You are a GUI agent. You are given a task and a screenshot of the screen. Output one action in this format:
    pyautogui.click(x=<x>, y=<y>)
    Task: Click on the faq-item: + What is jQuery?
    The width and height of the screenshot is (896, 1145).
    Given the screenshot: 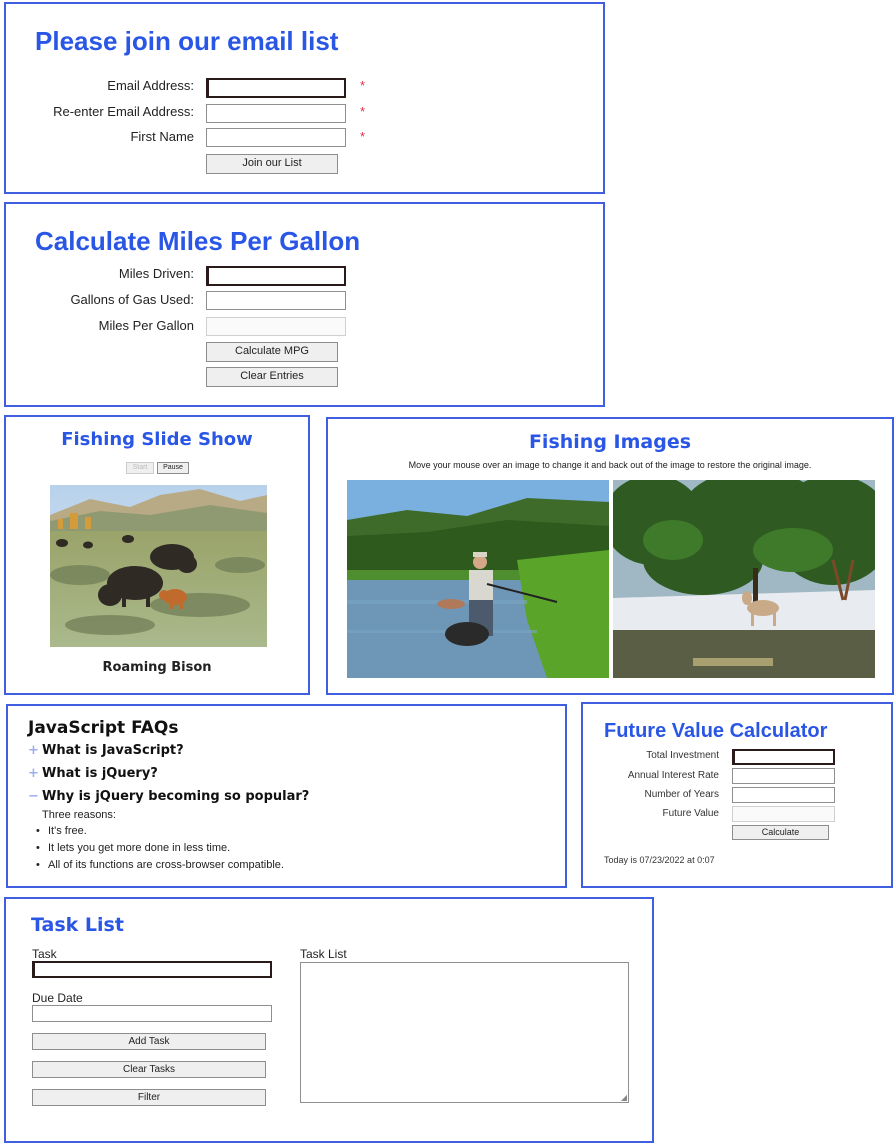 What is the action you would take?
    pyautogui.click(x=93, y=773)
    